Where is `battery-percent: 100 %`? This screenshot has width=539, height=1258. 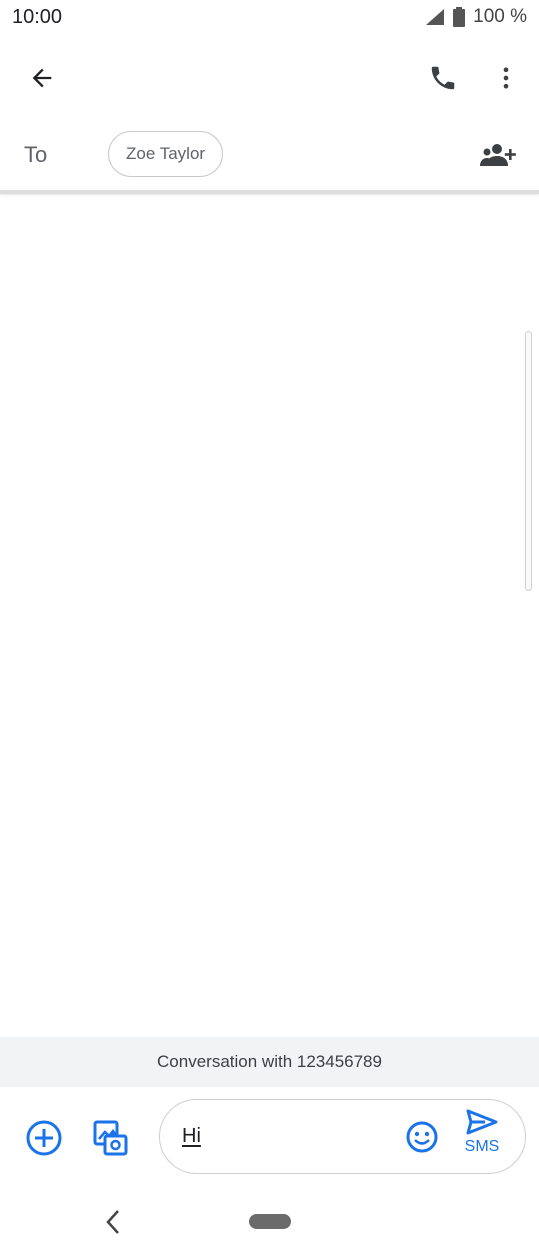
battery-percent: 100 % is located at coordinates (500, 16).